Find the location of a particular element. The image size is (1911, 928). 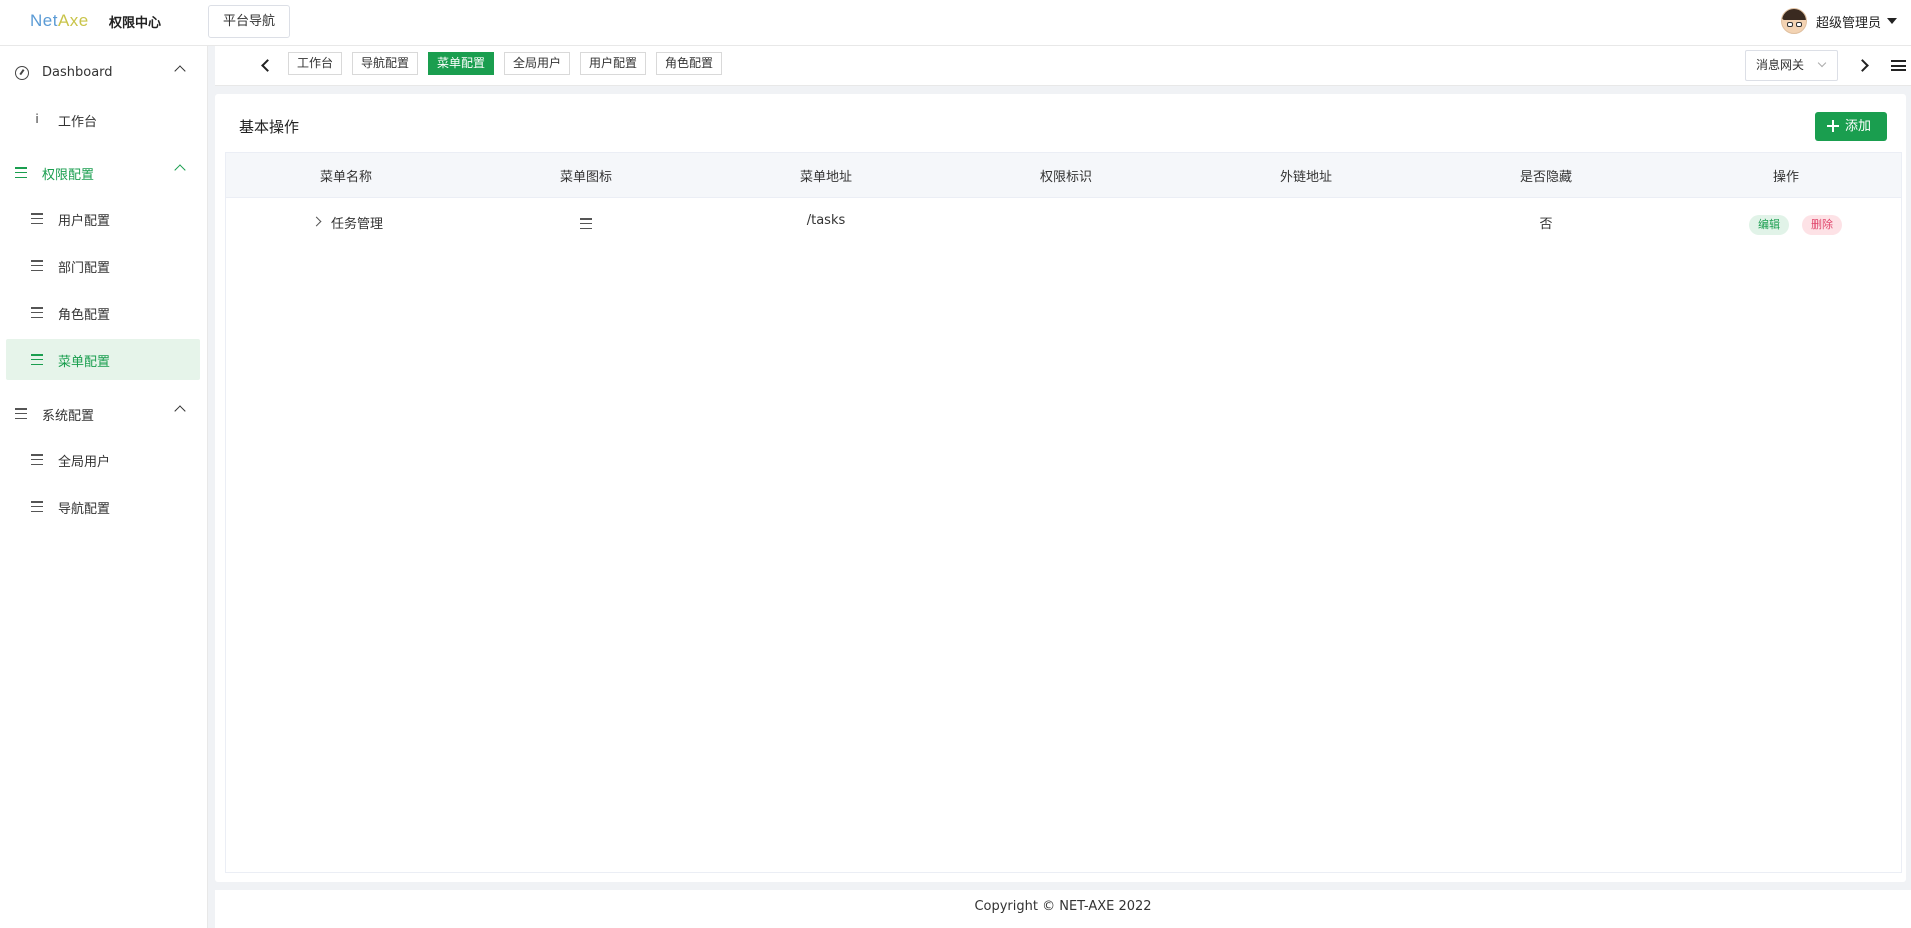

sidebar-item-dept-config: 部门配置 is located at coordinates (103, 265).